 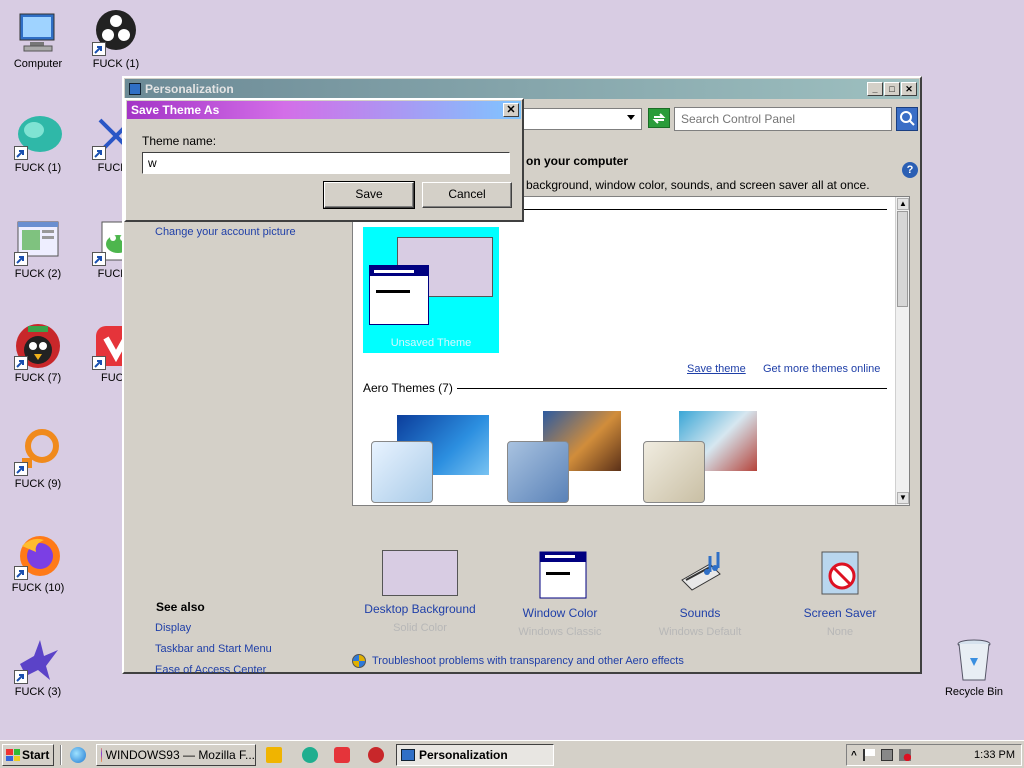 What do you see at coordinates (522, 89) in the screenshot?
I see `window-titlebar: Personalization _ □ ✕` at bounding box center [522, 89].